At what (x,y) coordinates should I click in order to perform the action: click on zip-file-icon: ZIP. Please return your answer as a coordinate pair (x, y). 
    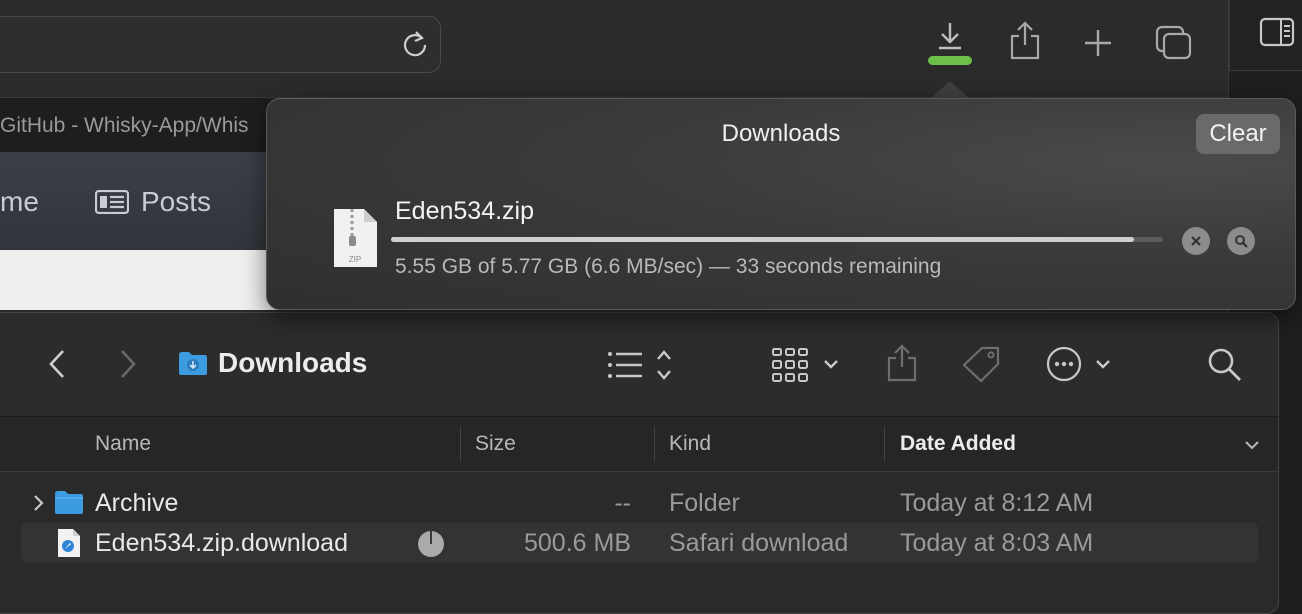
    Looking at the image, I should click on (355, 238).